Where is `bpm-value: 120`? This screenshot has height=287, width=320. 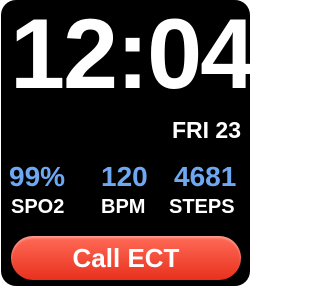
bpm-value: 120 is located at coordinates (124, 176).